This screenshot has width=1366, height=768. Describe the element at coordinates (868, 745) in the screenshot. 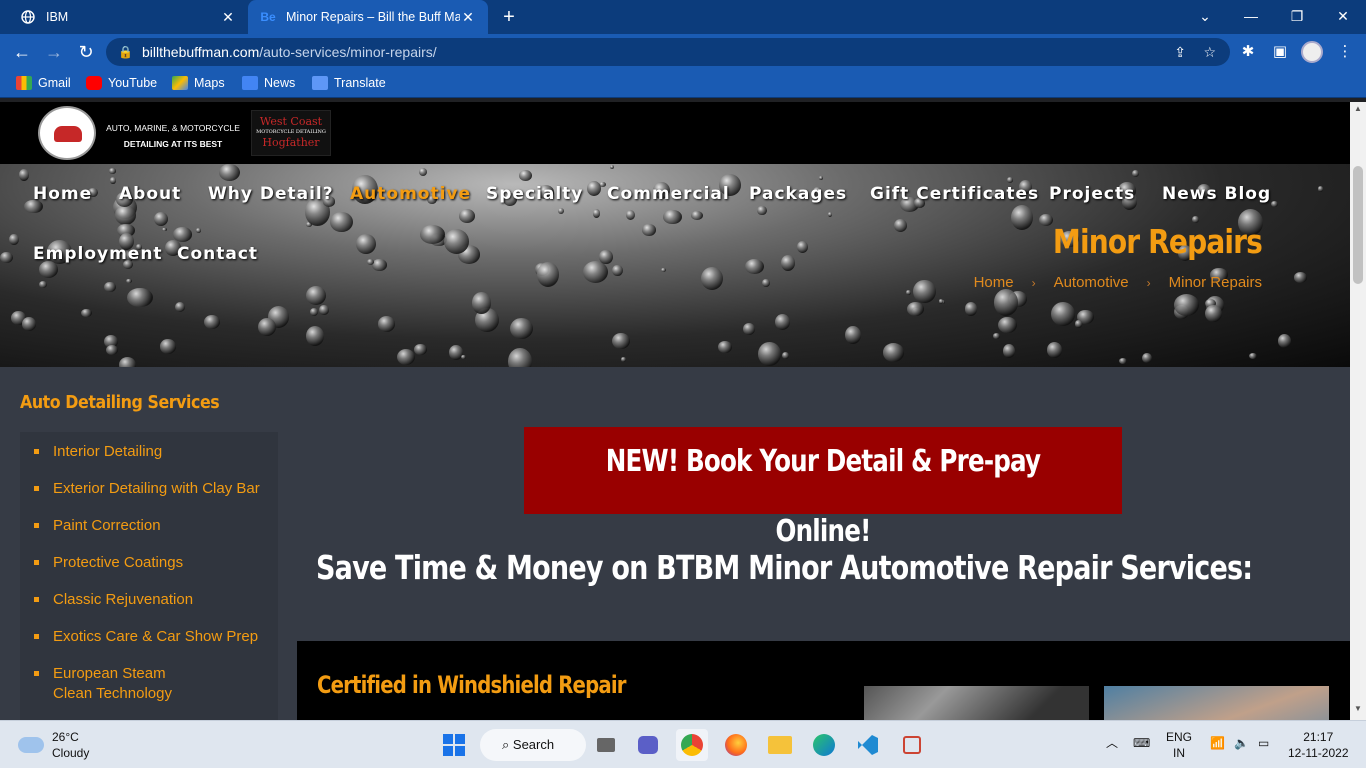

I see `vscode-icon` at that location.